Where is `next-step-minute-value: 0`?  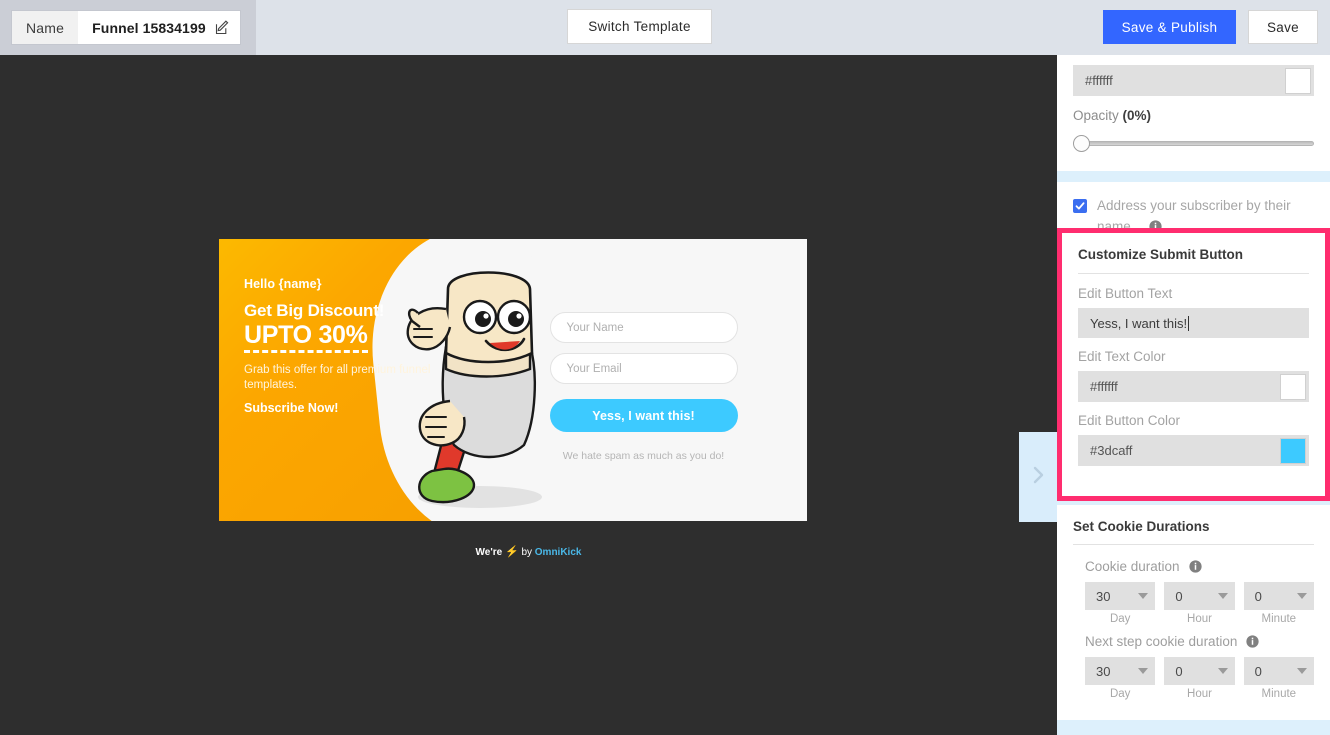
next-step-minute-value: 0 is located at coordinates (1258, 671).